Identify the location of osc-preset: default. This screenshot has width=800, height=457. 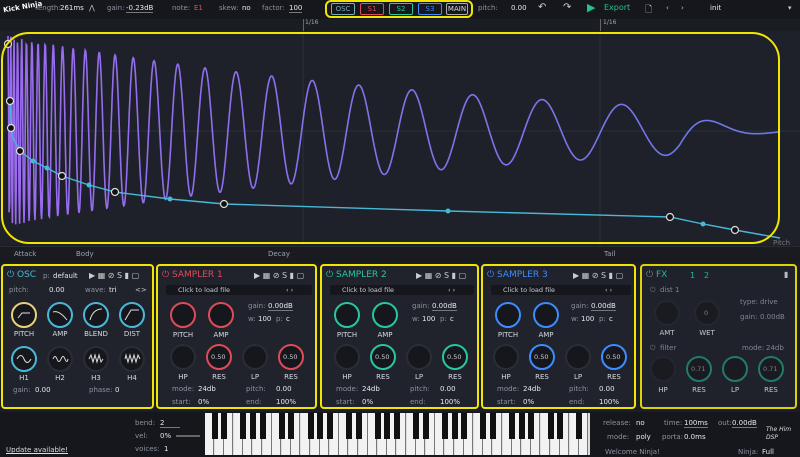
(65, 276).